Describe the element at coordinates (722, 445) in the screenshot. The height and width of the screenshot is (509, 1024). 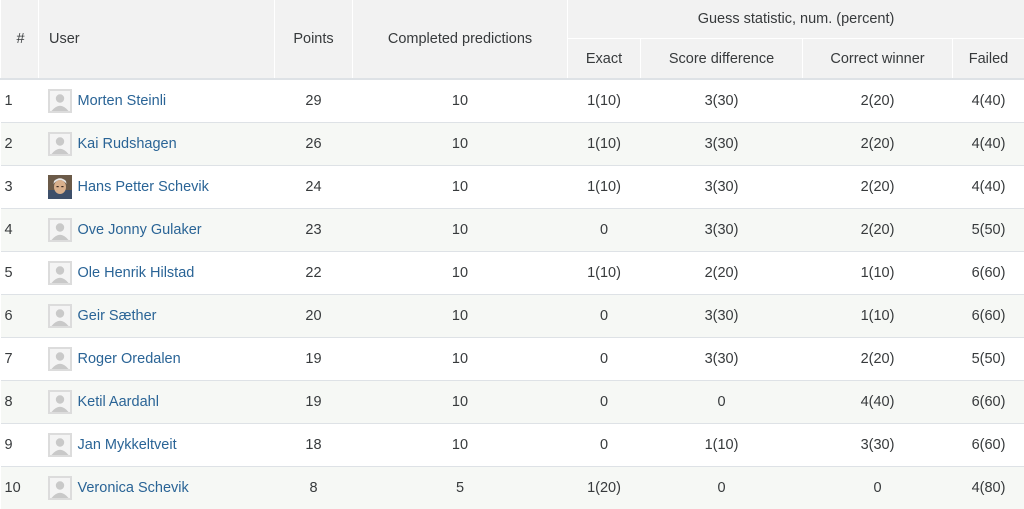
I see `score-difference-cell: 1(10)` at that location.